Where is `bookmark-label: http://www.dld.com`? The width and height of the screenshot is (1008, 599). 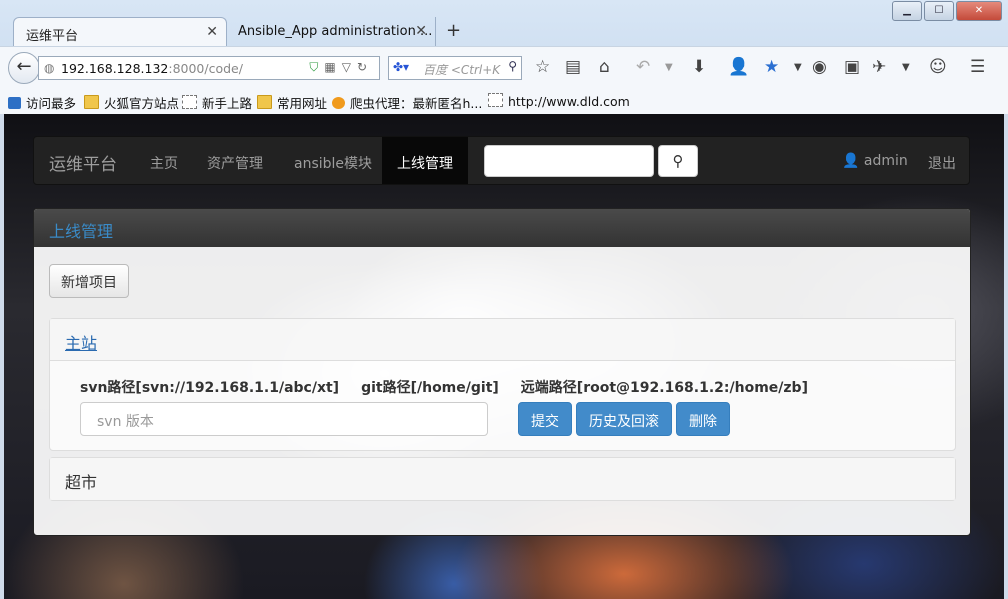
bookmark-label: http://www.dld.com is located at coordinates (569, 101).